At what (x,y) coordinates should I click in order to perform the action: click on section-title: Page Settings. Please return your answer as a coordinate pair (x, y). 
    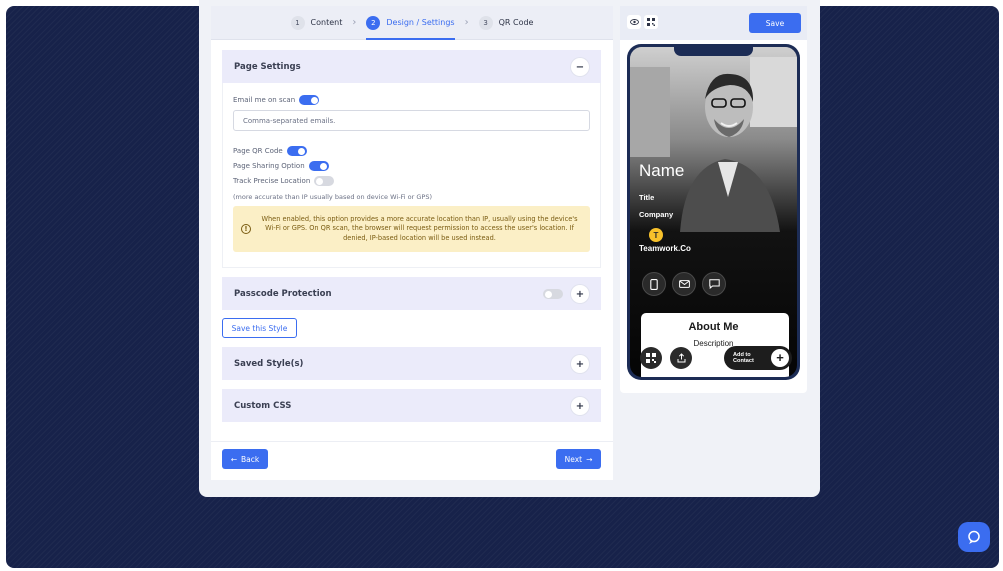
    Looking at the image, I should click on (267, 66).